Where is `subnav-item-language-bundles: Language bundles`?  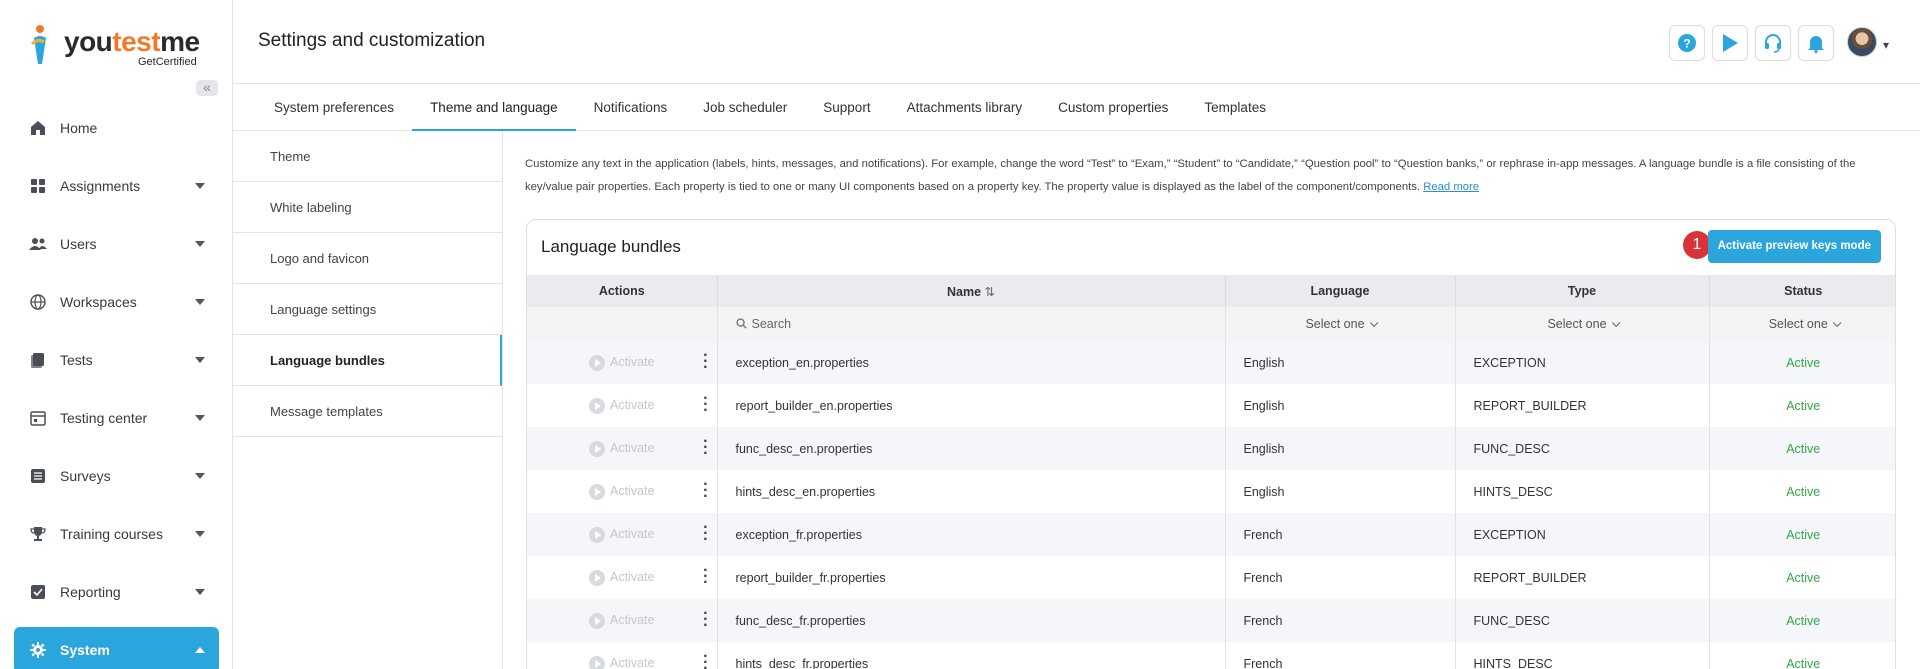
subnav-item-language-bundles: Language bundles is located at coordinates (367, 360).